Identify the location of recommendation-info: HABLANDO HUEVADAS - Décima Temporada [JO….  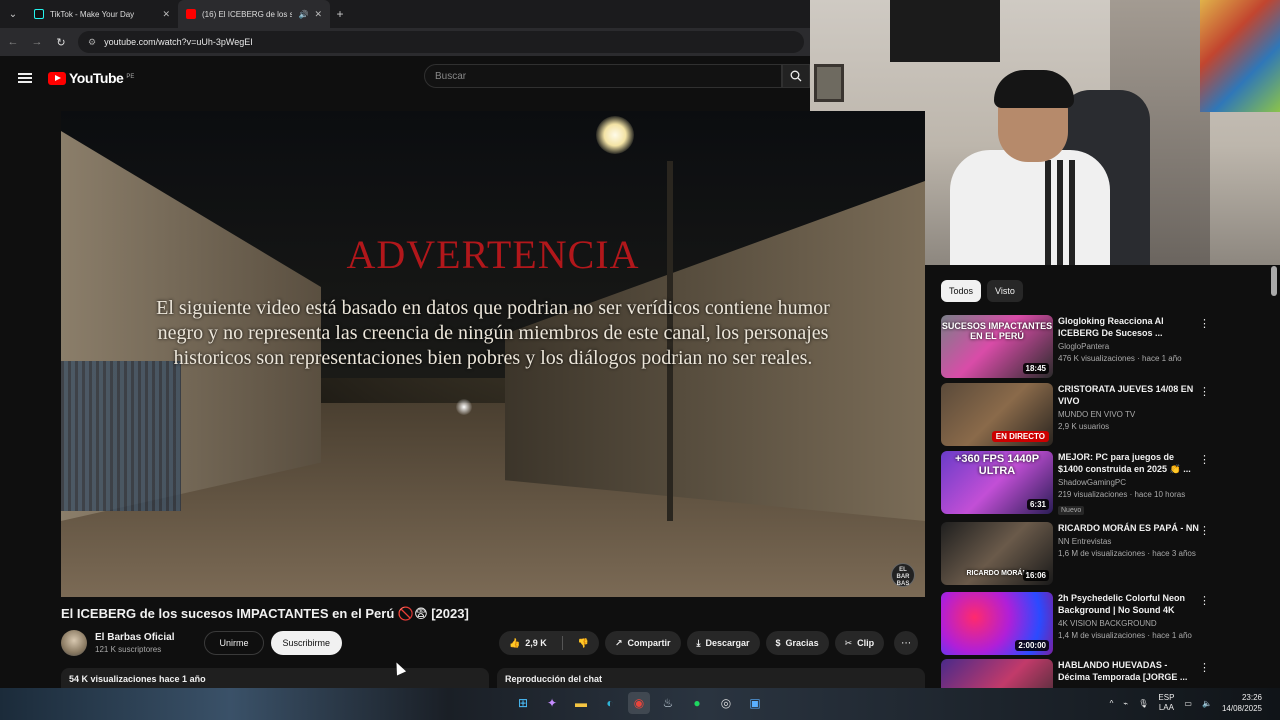
(1129, 673).